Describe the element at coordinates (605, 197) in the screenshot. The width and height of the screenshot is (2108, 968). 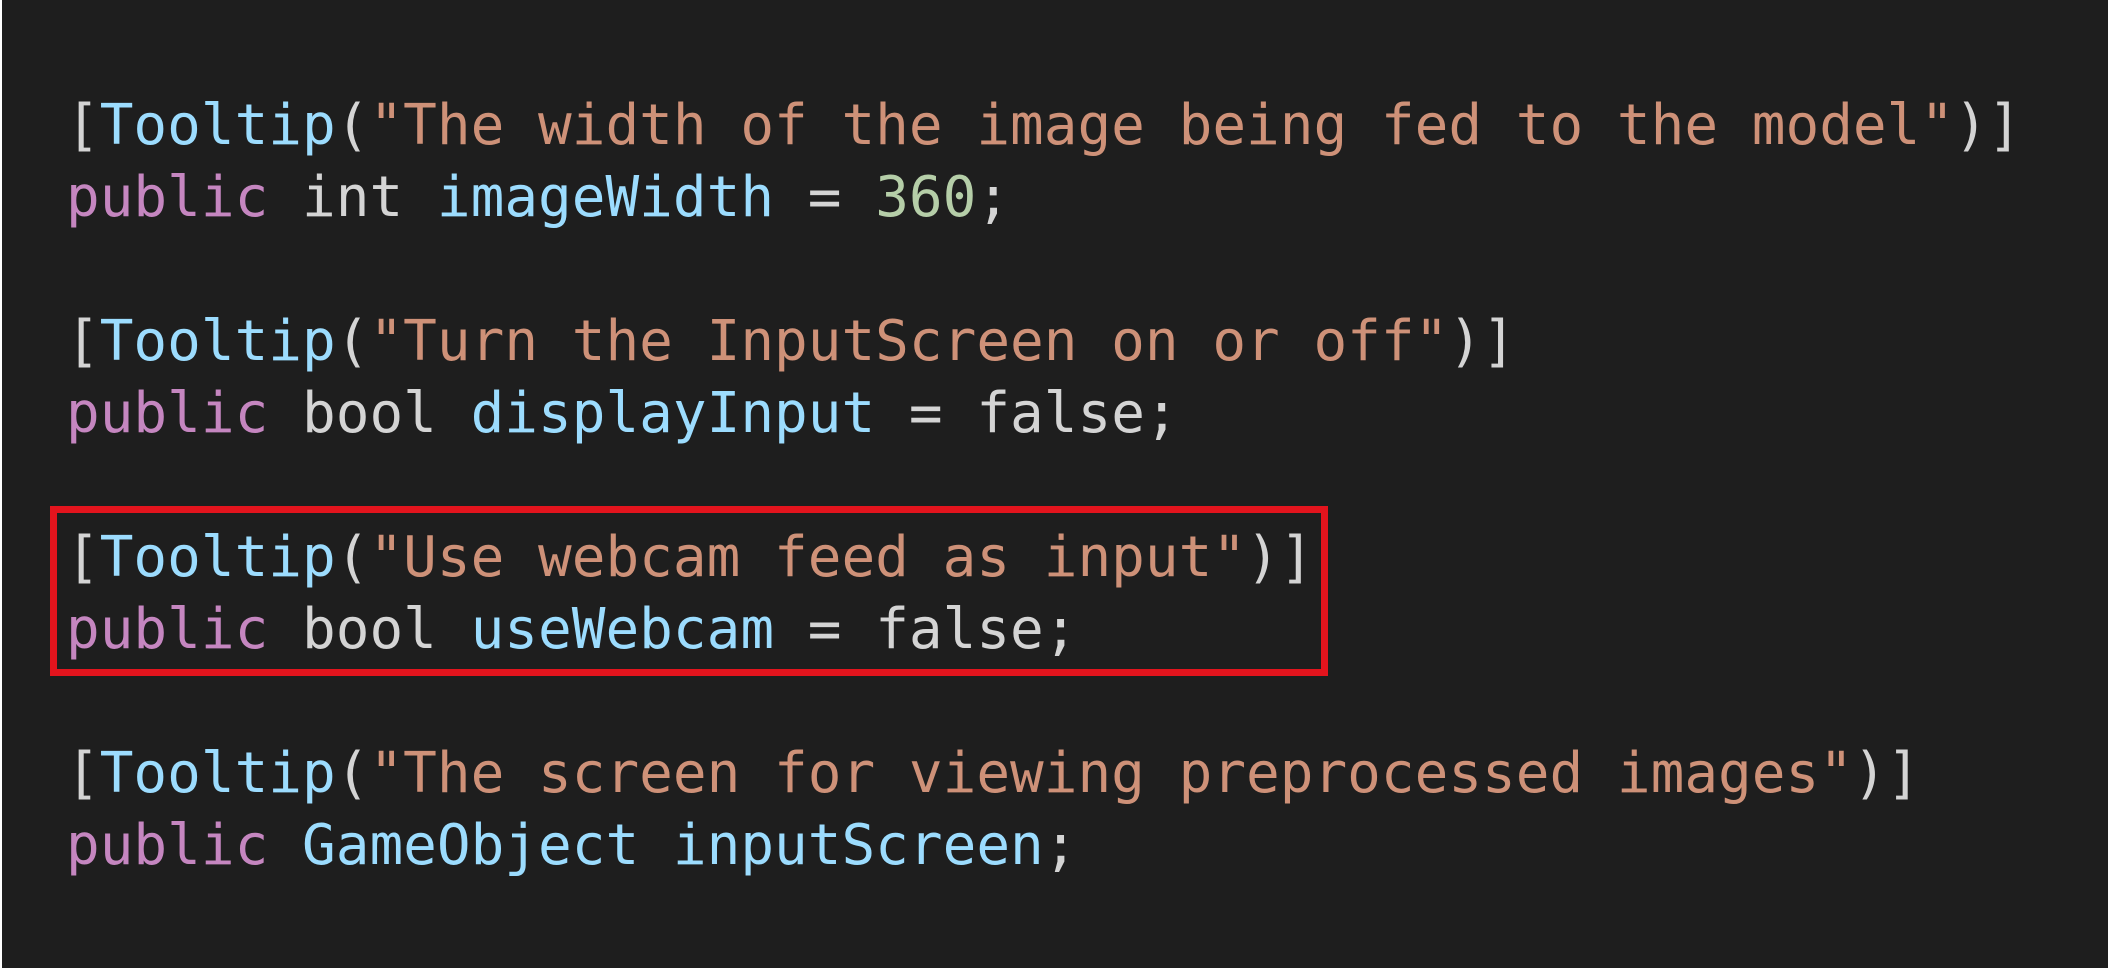
I see `field-name: imageWidth` at that location.